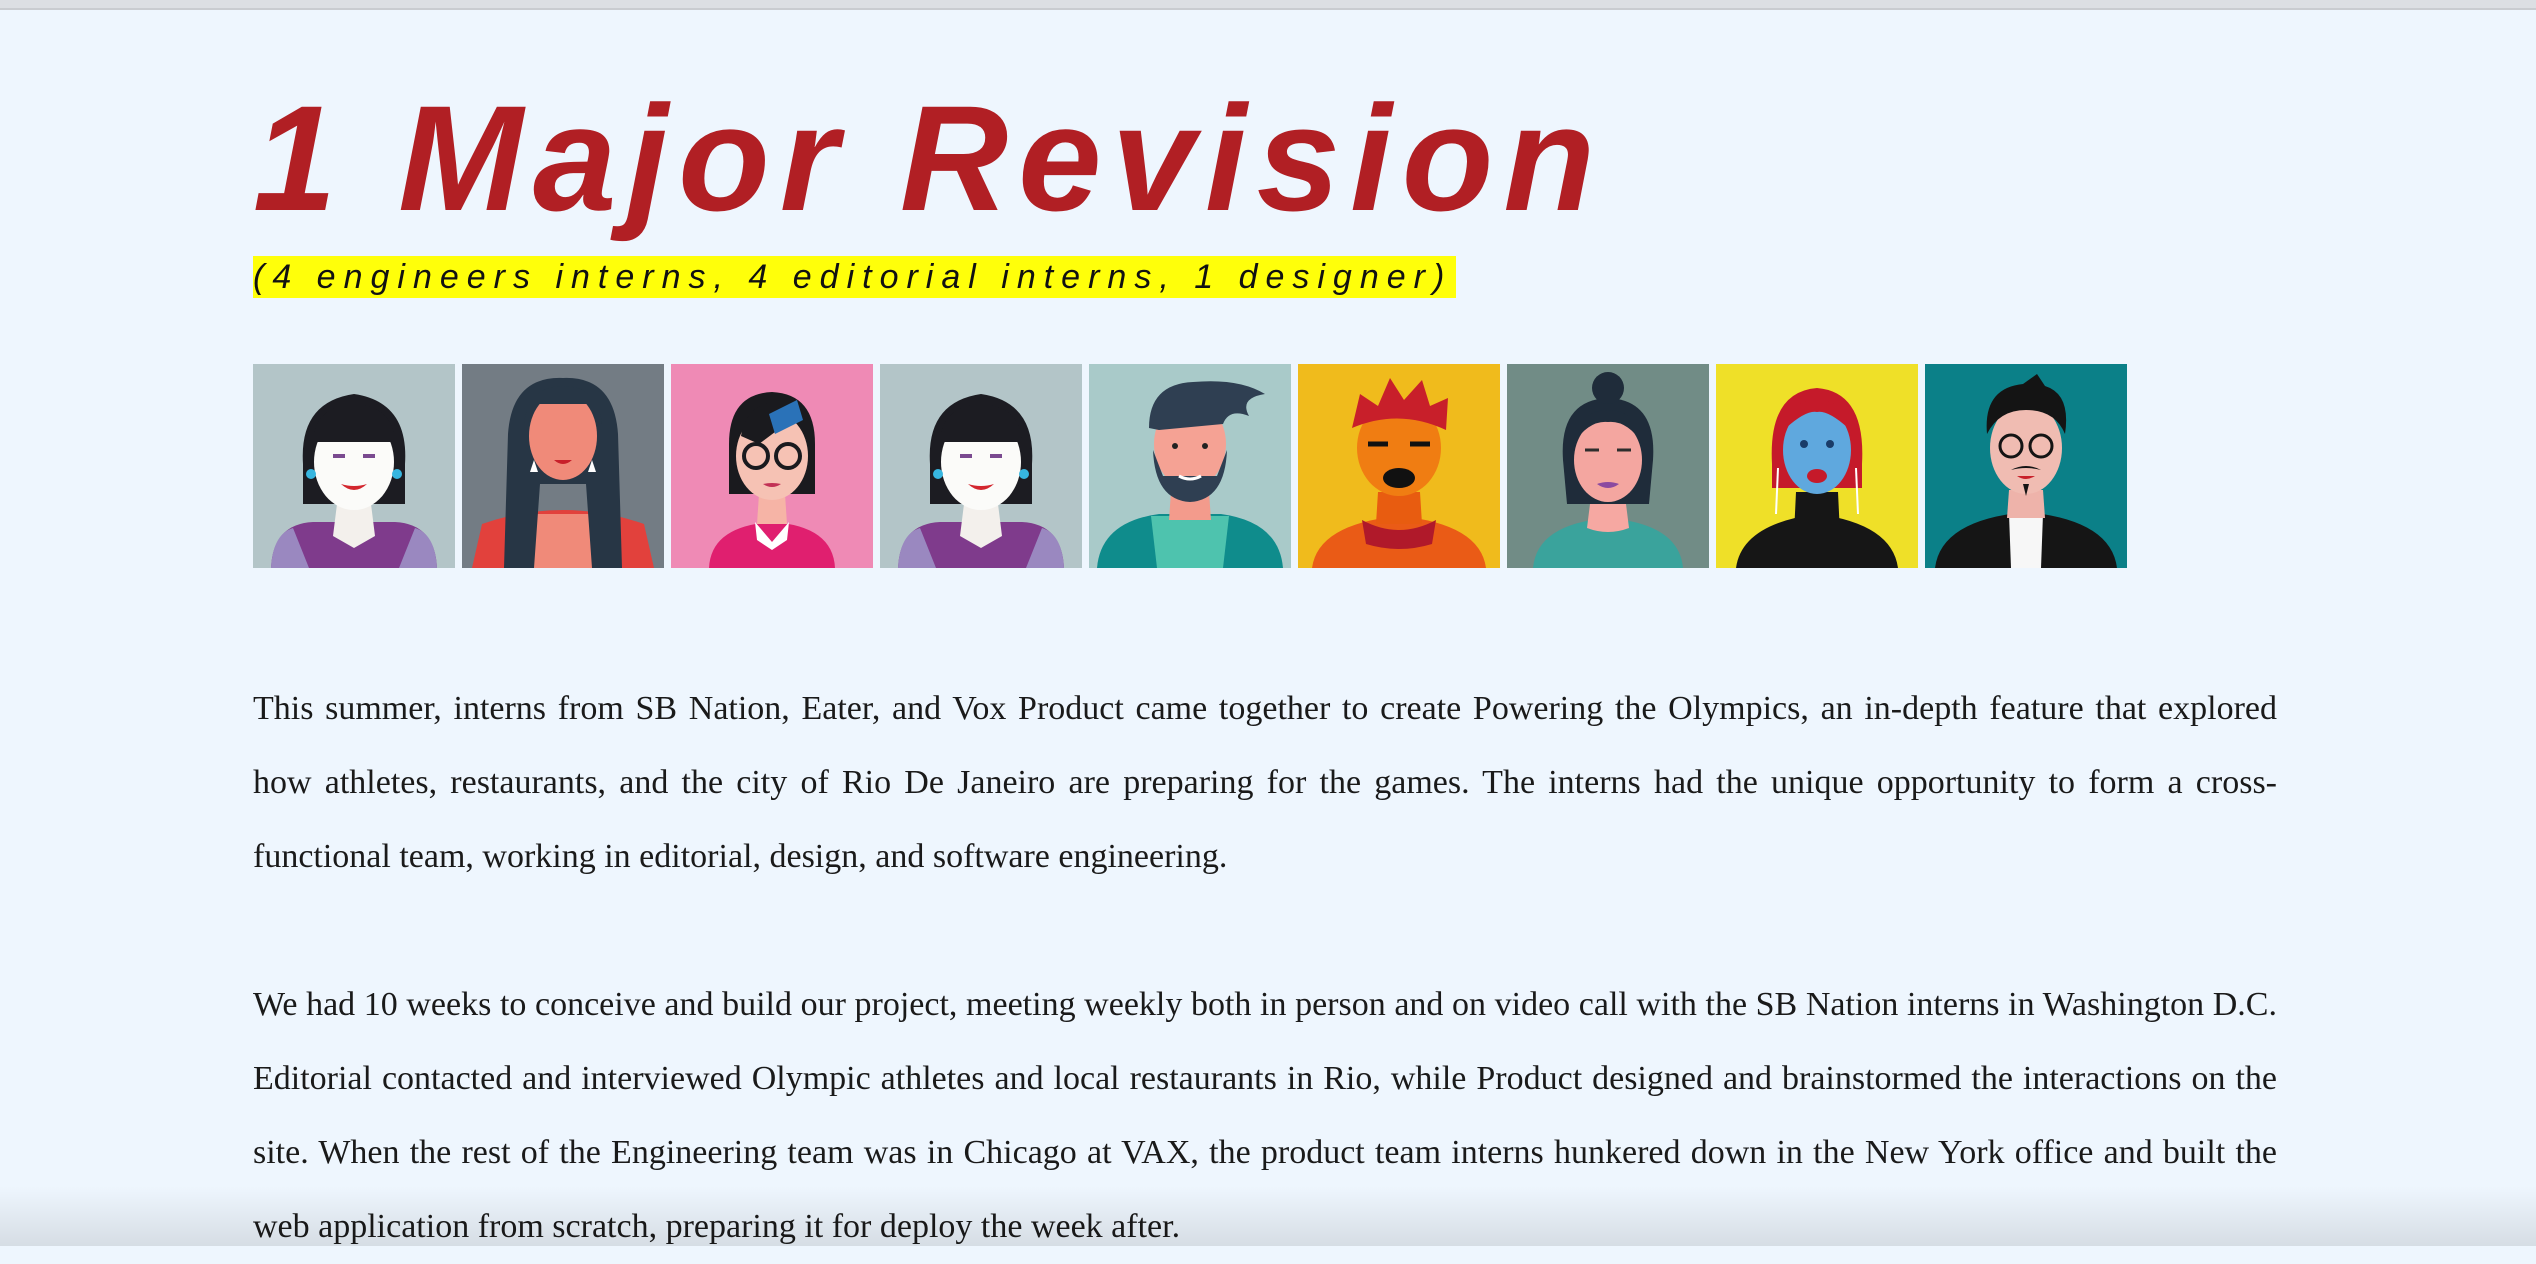  I want to click on browser-top-edge, so click(1268, 5).